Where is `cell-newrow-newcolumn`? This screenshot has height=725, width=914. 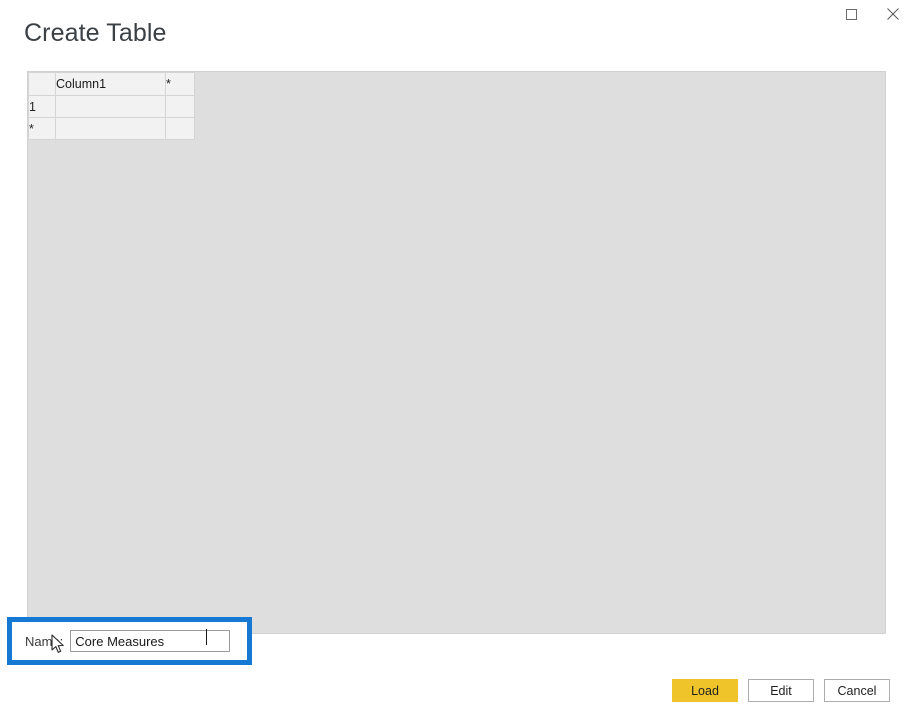
cell-newrow-newcolumn is located at coordinates (180, 128).